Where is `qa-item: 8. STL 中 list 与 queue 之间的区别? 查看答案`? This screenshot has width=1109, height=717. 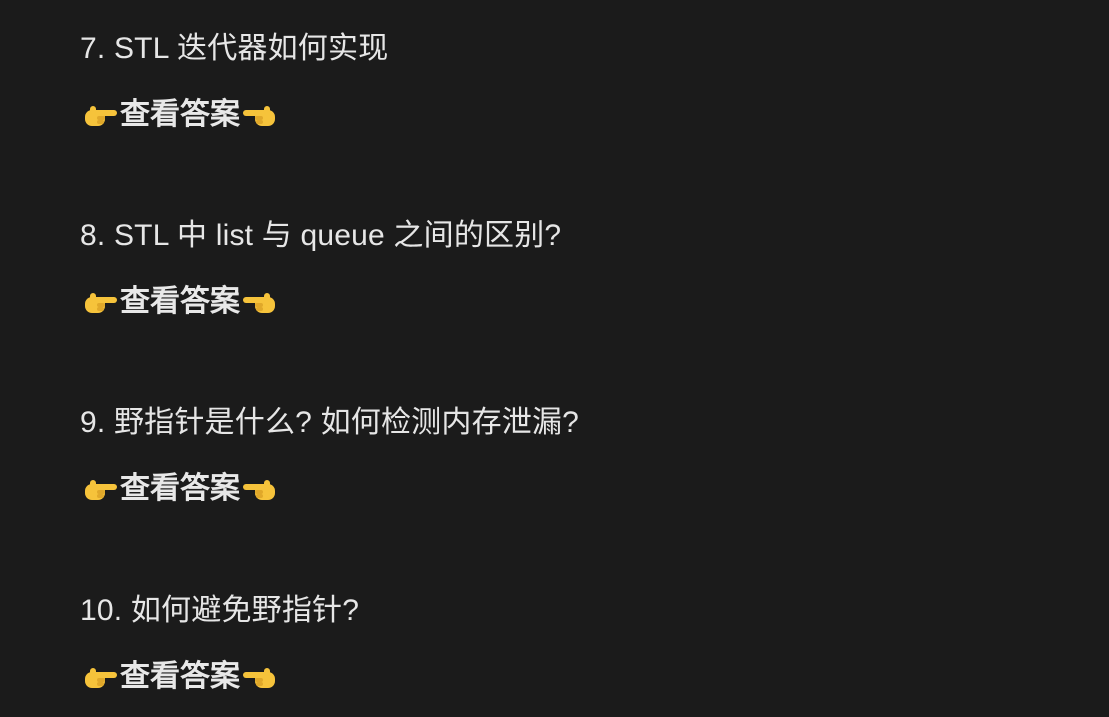
qa-item: 8. STL 中 list 与 queue 之间的区别? 查看答案 is located at coordinates (580, 268).